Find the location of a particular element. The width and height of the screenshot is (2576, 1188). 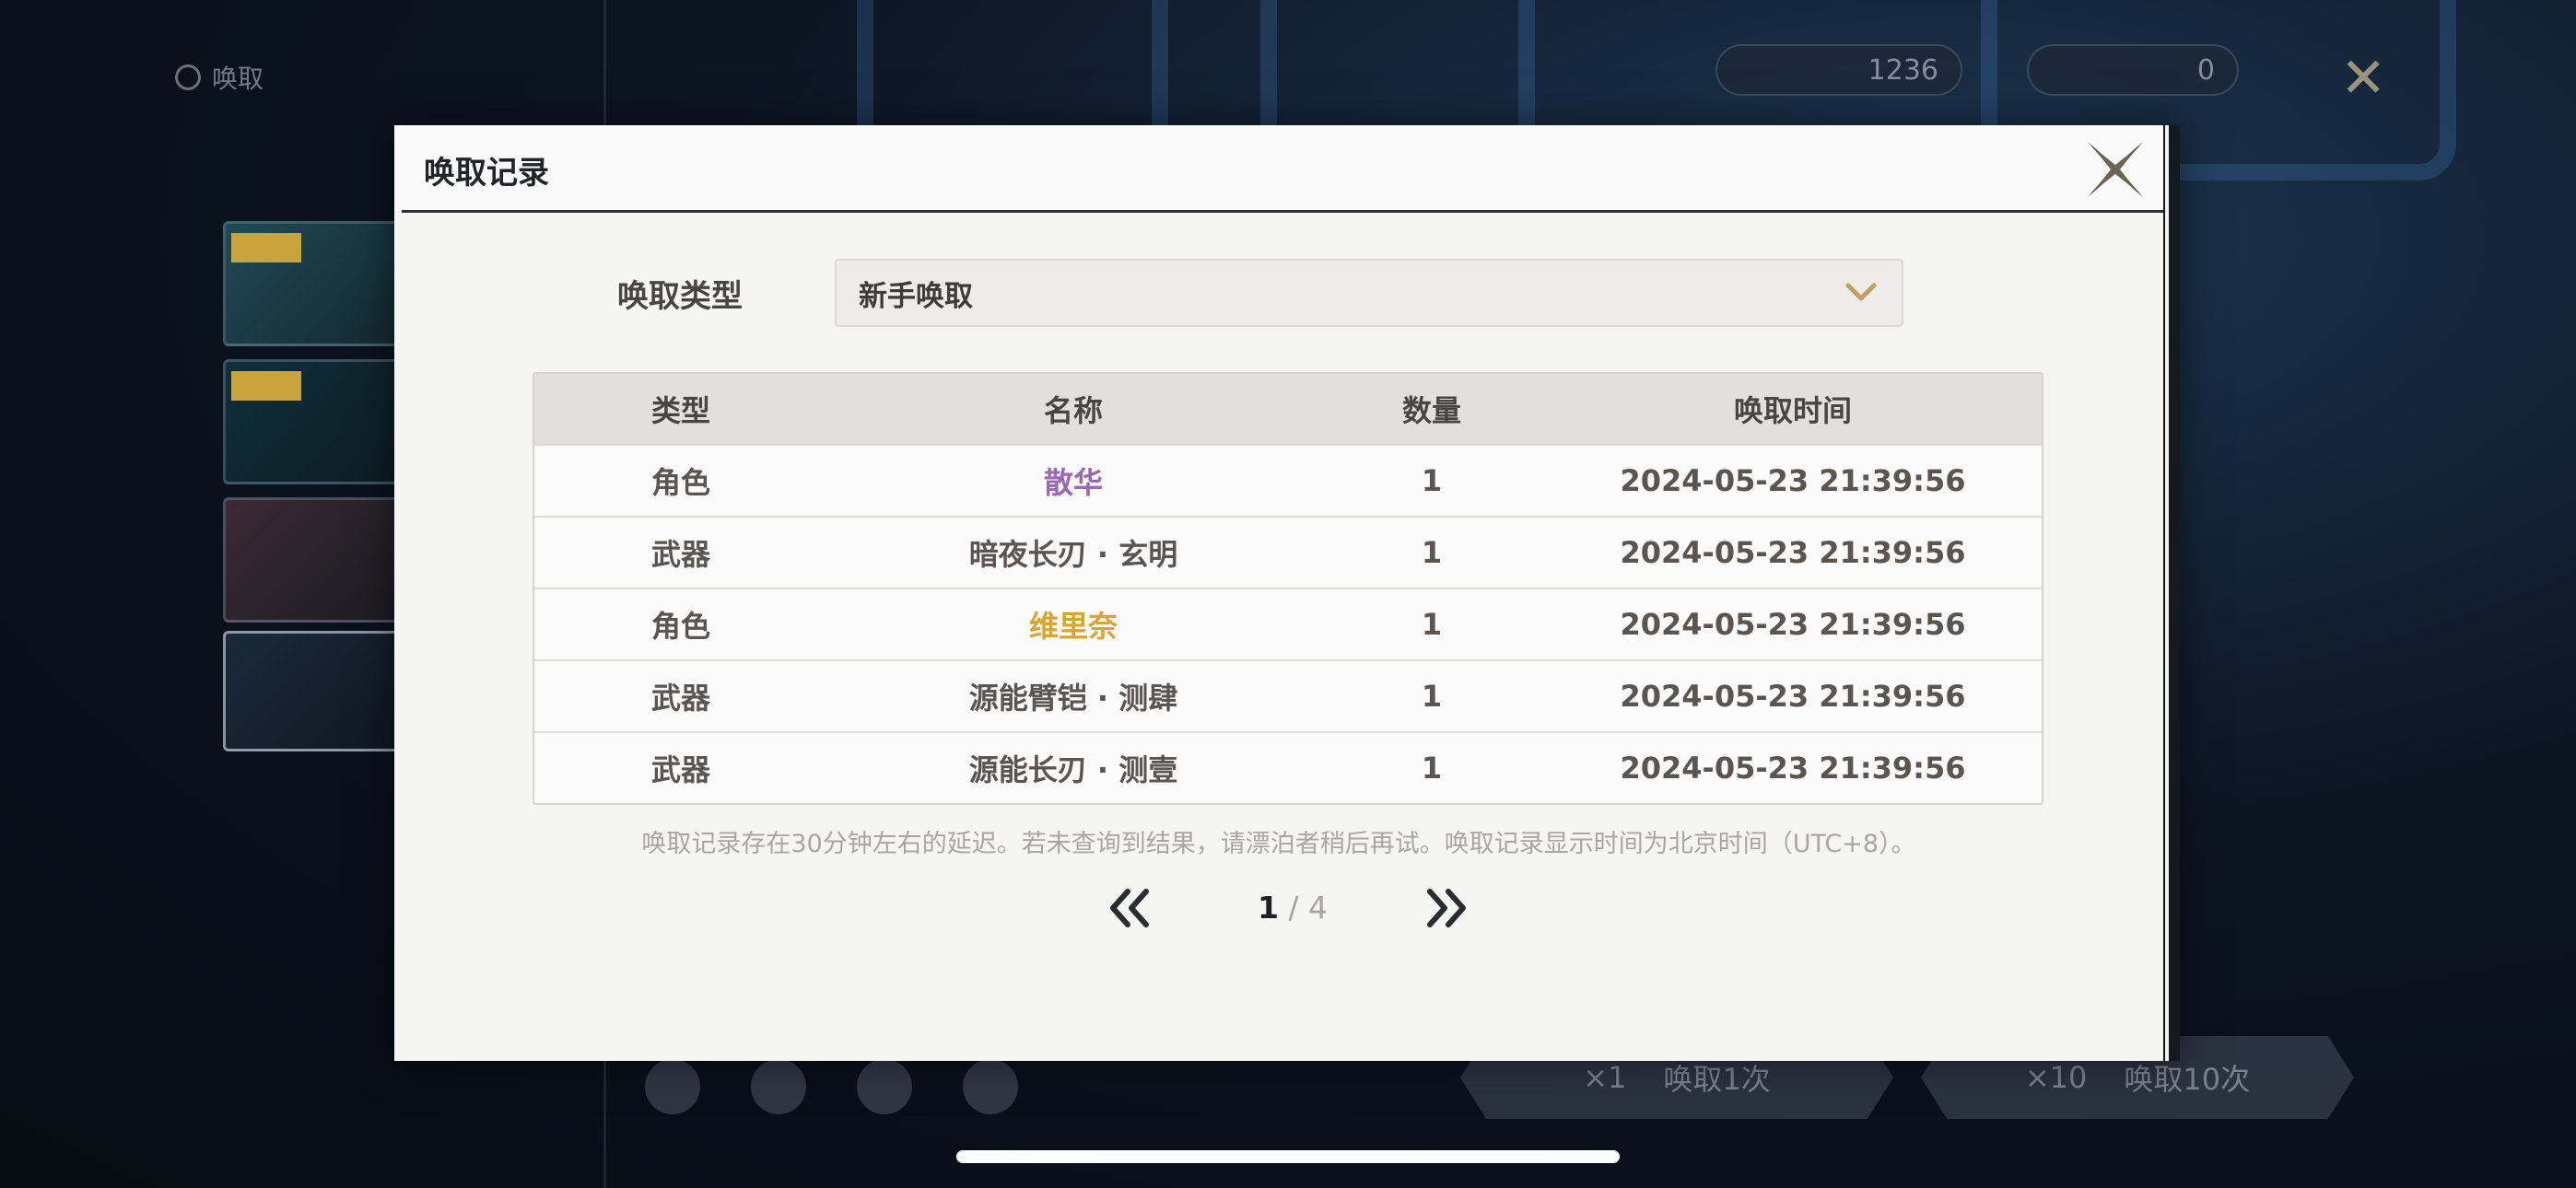

page-indicator: 1 / 4 is located at coordinates (1292, 908).